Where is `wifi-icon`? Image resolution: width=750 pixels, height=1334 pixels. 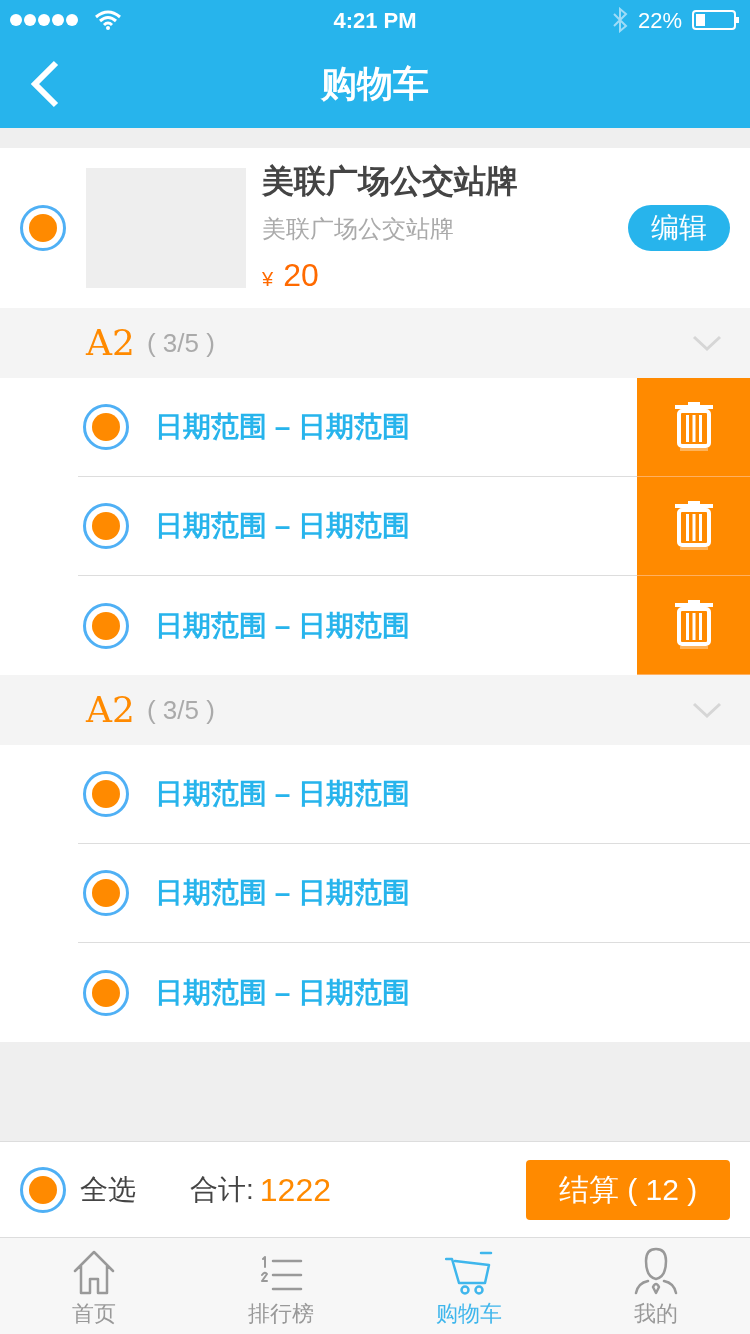
wifi-icon is located at coordinates (108, 20).